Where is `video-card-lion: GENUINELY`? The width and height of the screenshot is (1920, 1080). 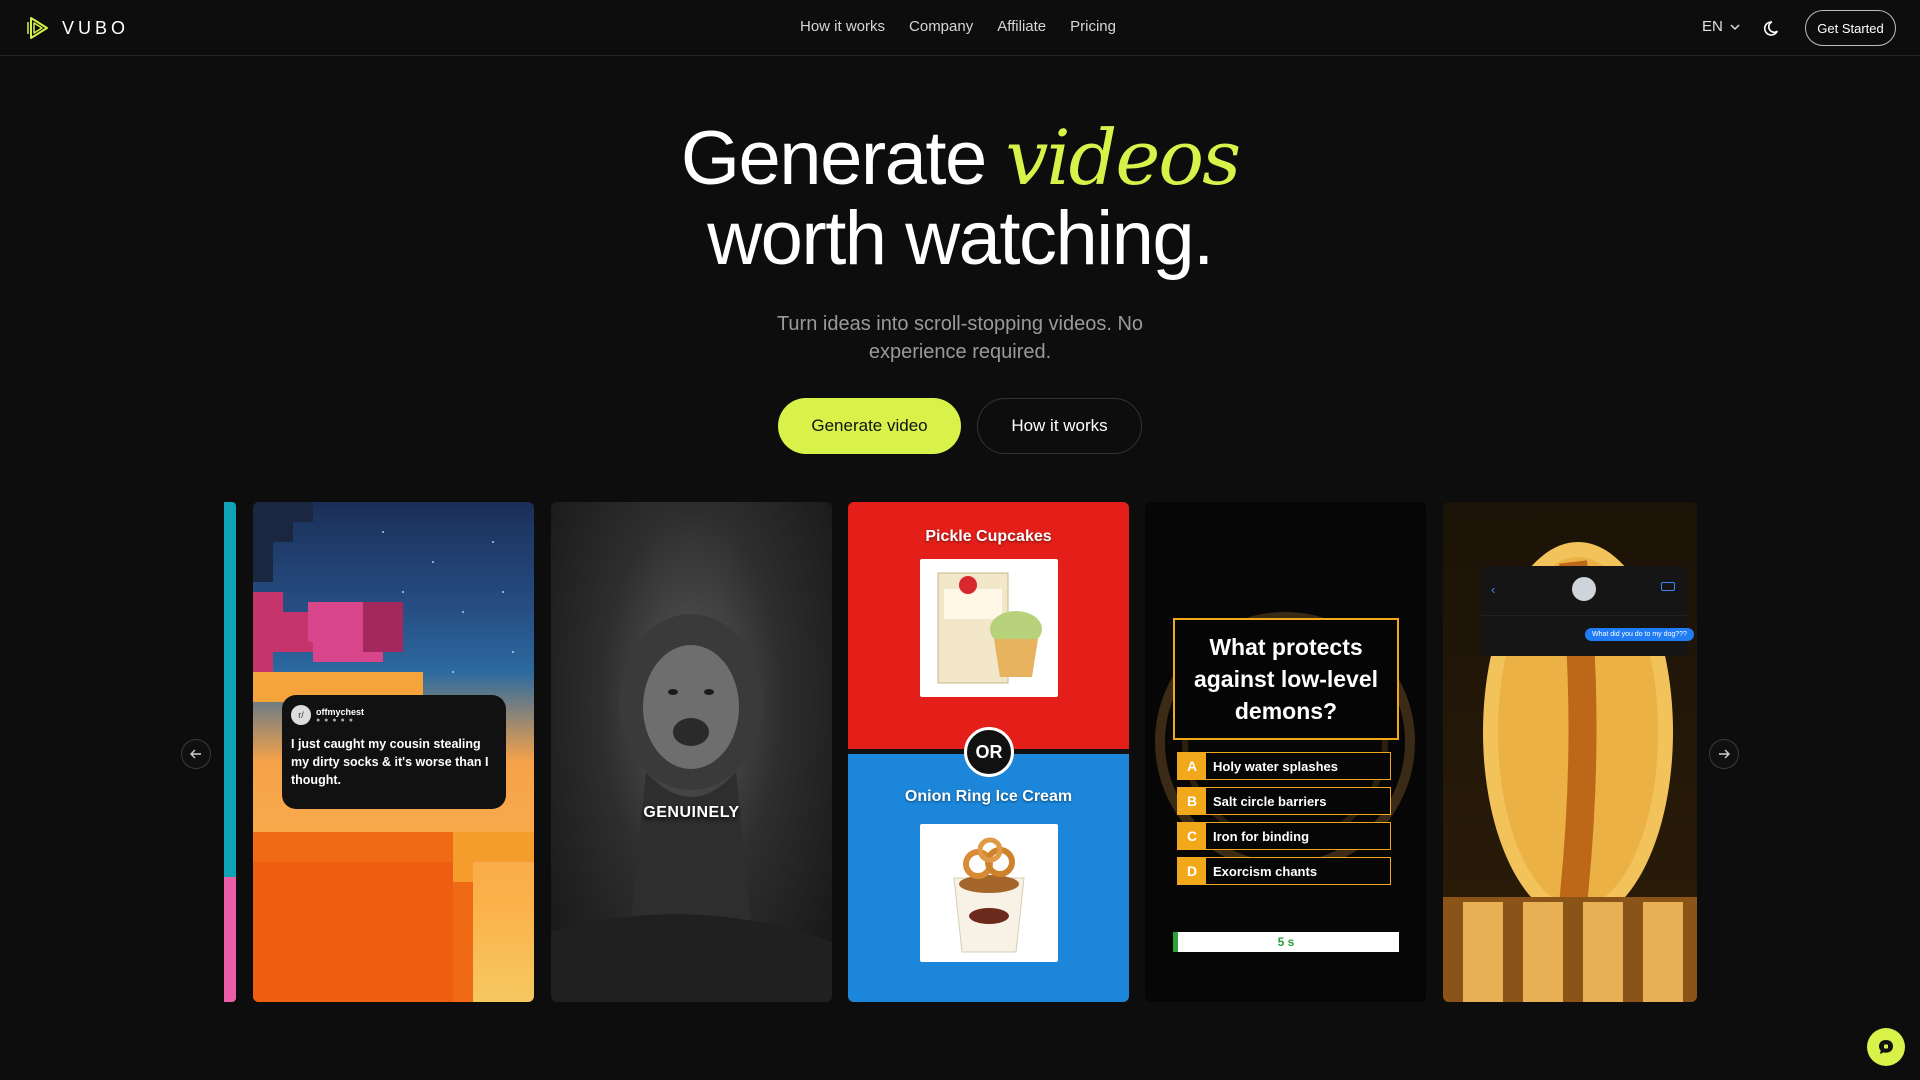 video-card-lion: GENUINELY is located at coordinates (691, 752).